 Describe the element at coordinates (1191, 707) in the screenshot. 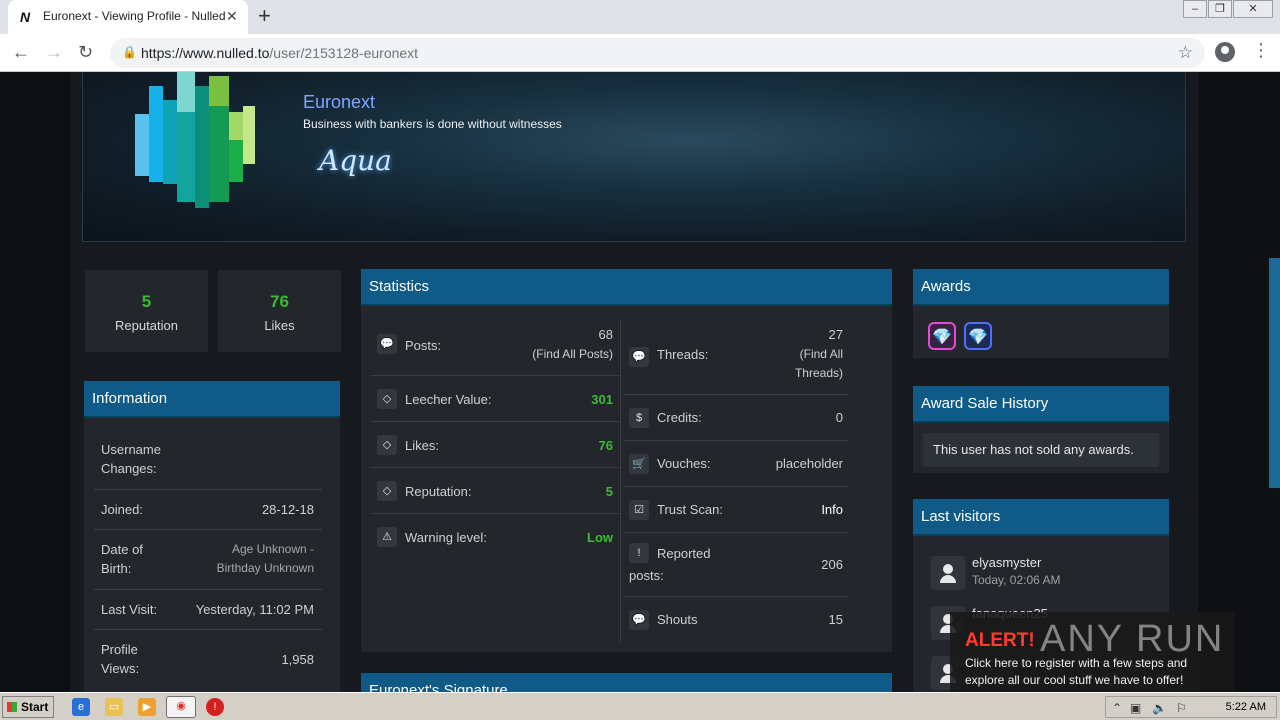

I see `system-tray: ⌃ ▣ 🔈 ⚐ 5:22 AM` at that location.